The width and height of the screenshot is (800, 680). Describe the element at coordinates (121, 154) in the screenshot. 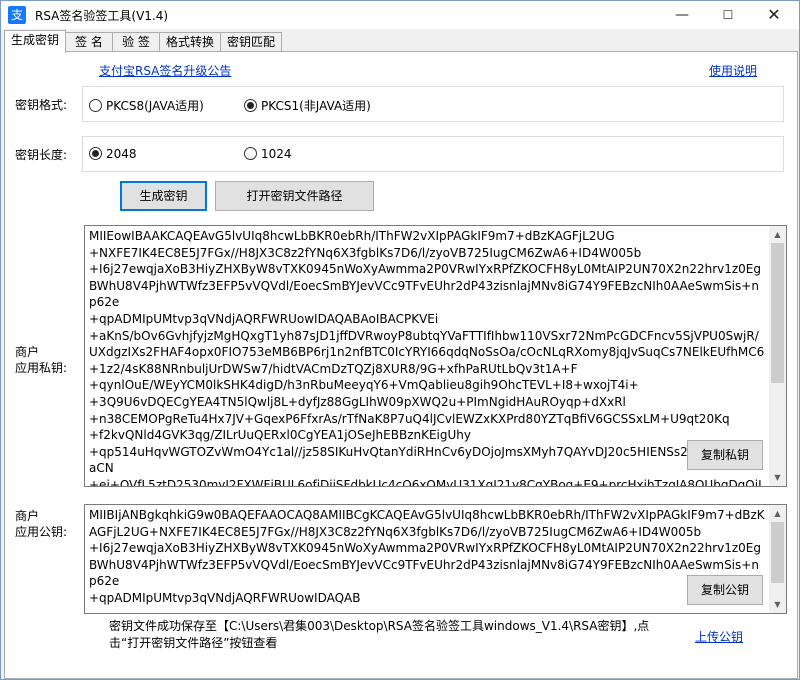

I see `radio-2048-label: 2048` at that location.